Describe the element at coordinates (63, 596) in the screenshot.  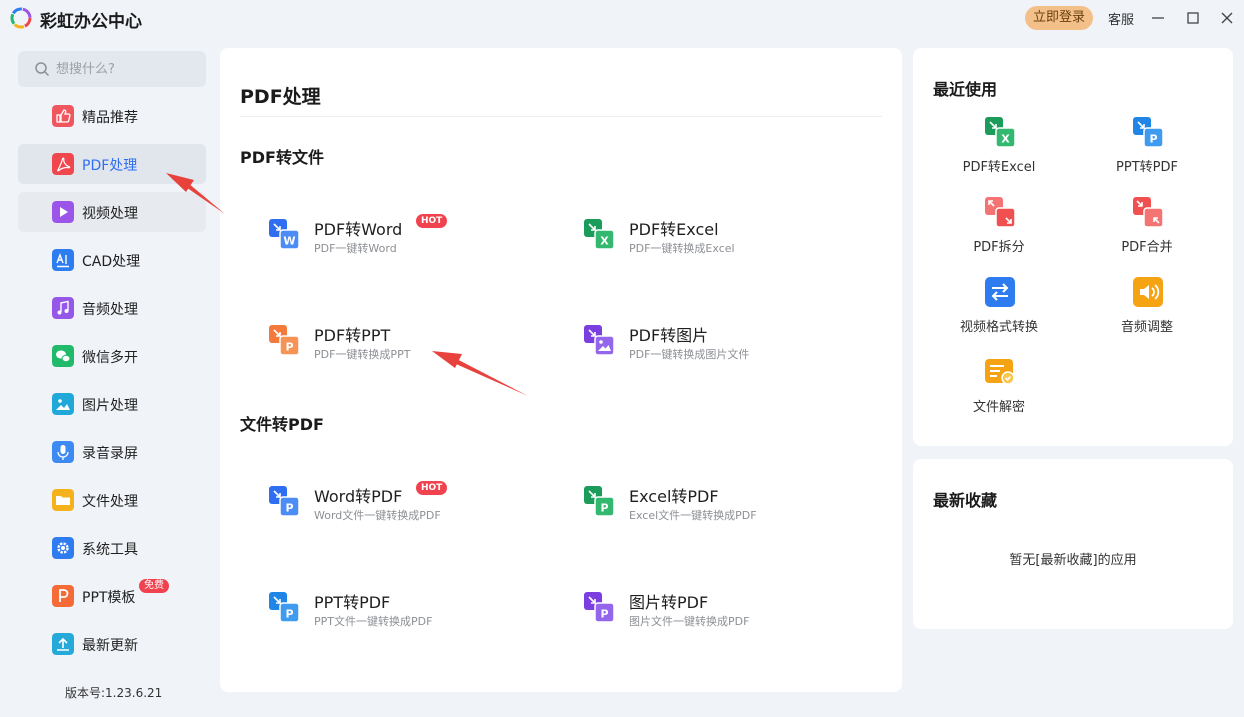
I see `ppt-icon` at that location.